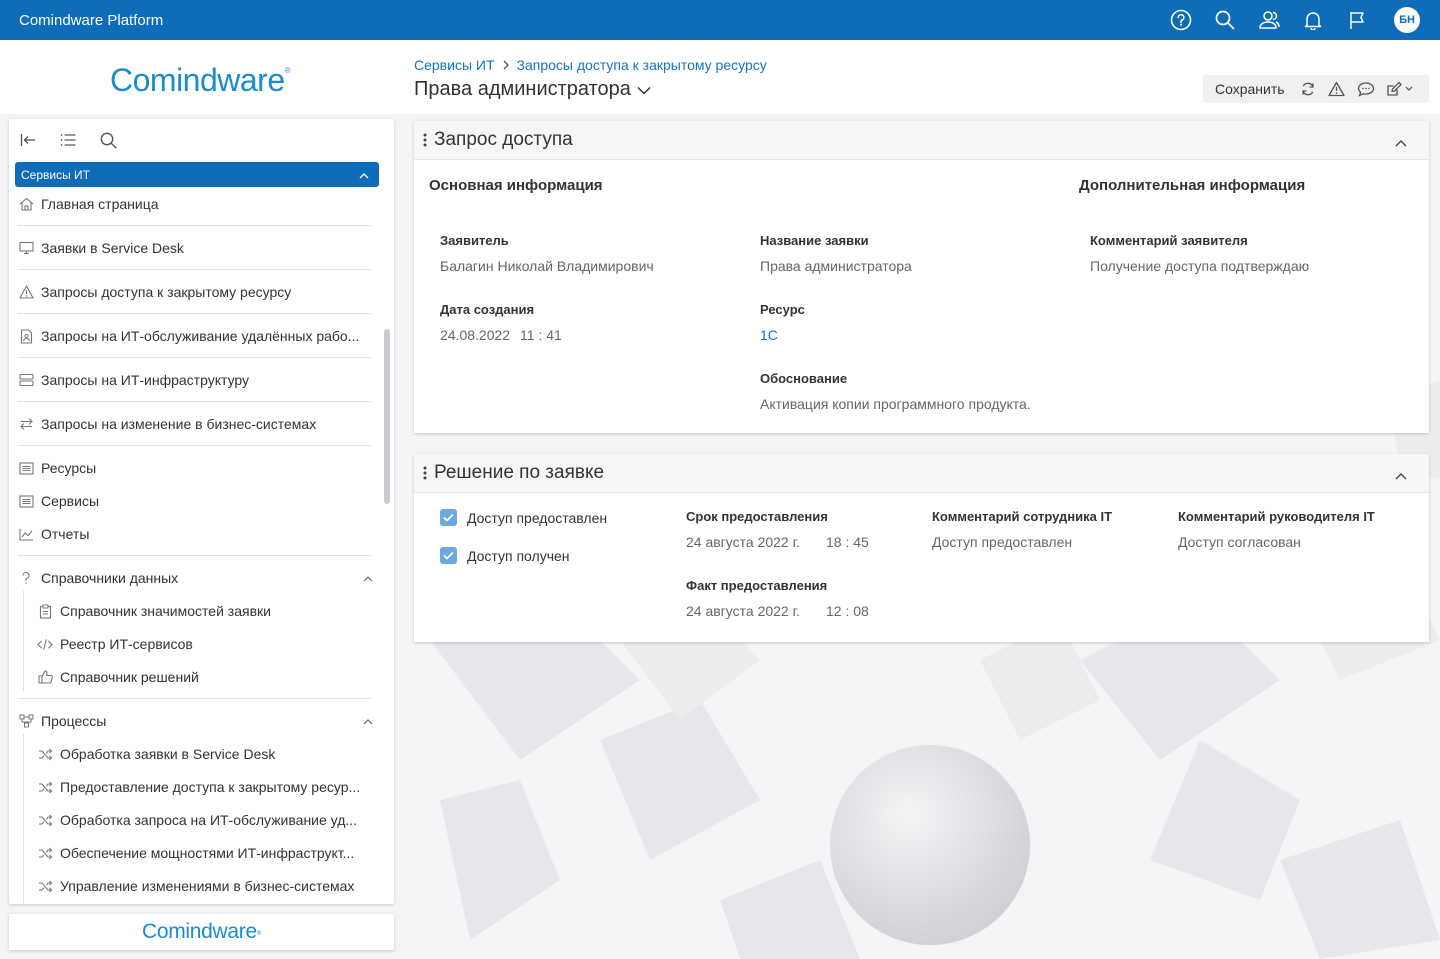  What do you see at coordinates (68, 140) in the screenshot?
I see `list-view-icon` at bounding box center [68, 140].